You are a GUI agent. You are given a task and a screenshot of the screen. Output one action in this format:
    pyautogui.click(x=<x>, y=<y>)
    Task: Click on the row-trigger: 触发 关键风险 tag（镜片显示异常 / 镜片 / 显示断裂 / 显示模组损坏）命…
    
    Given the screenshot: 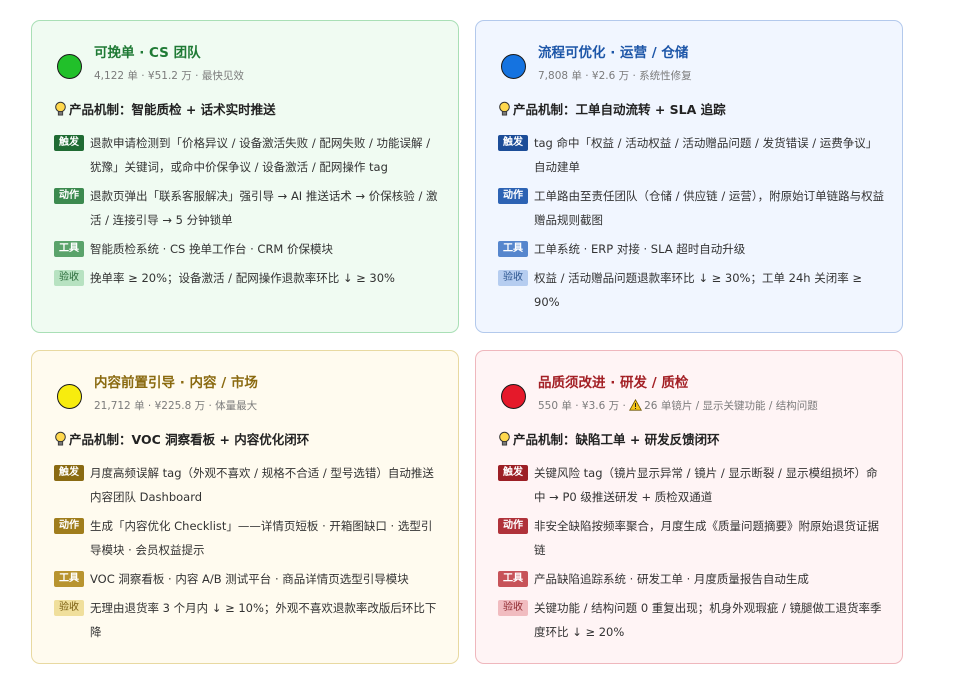 What is the action you would take?
    pyautogui.click(x=692, y=485)
    